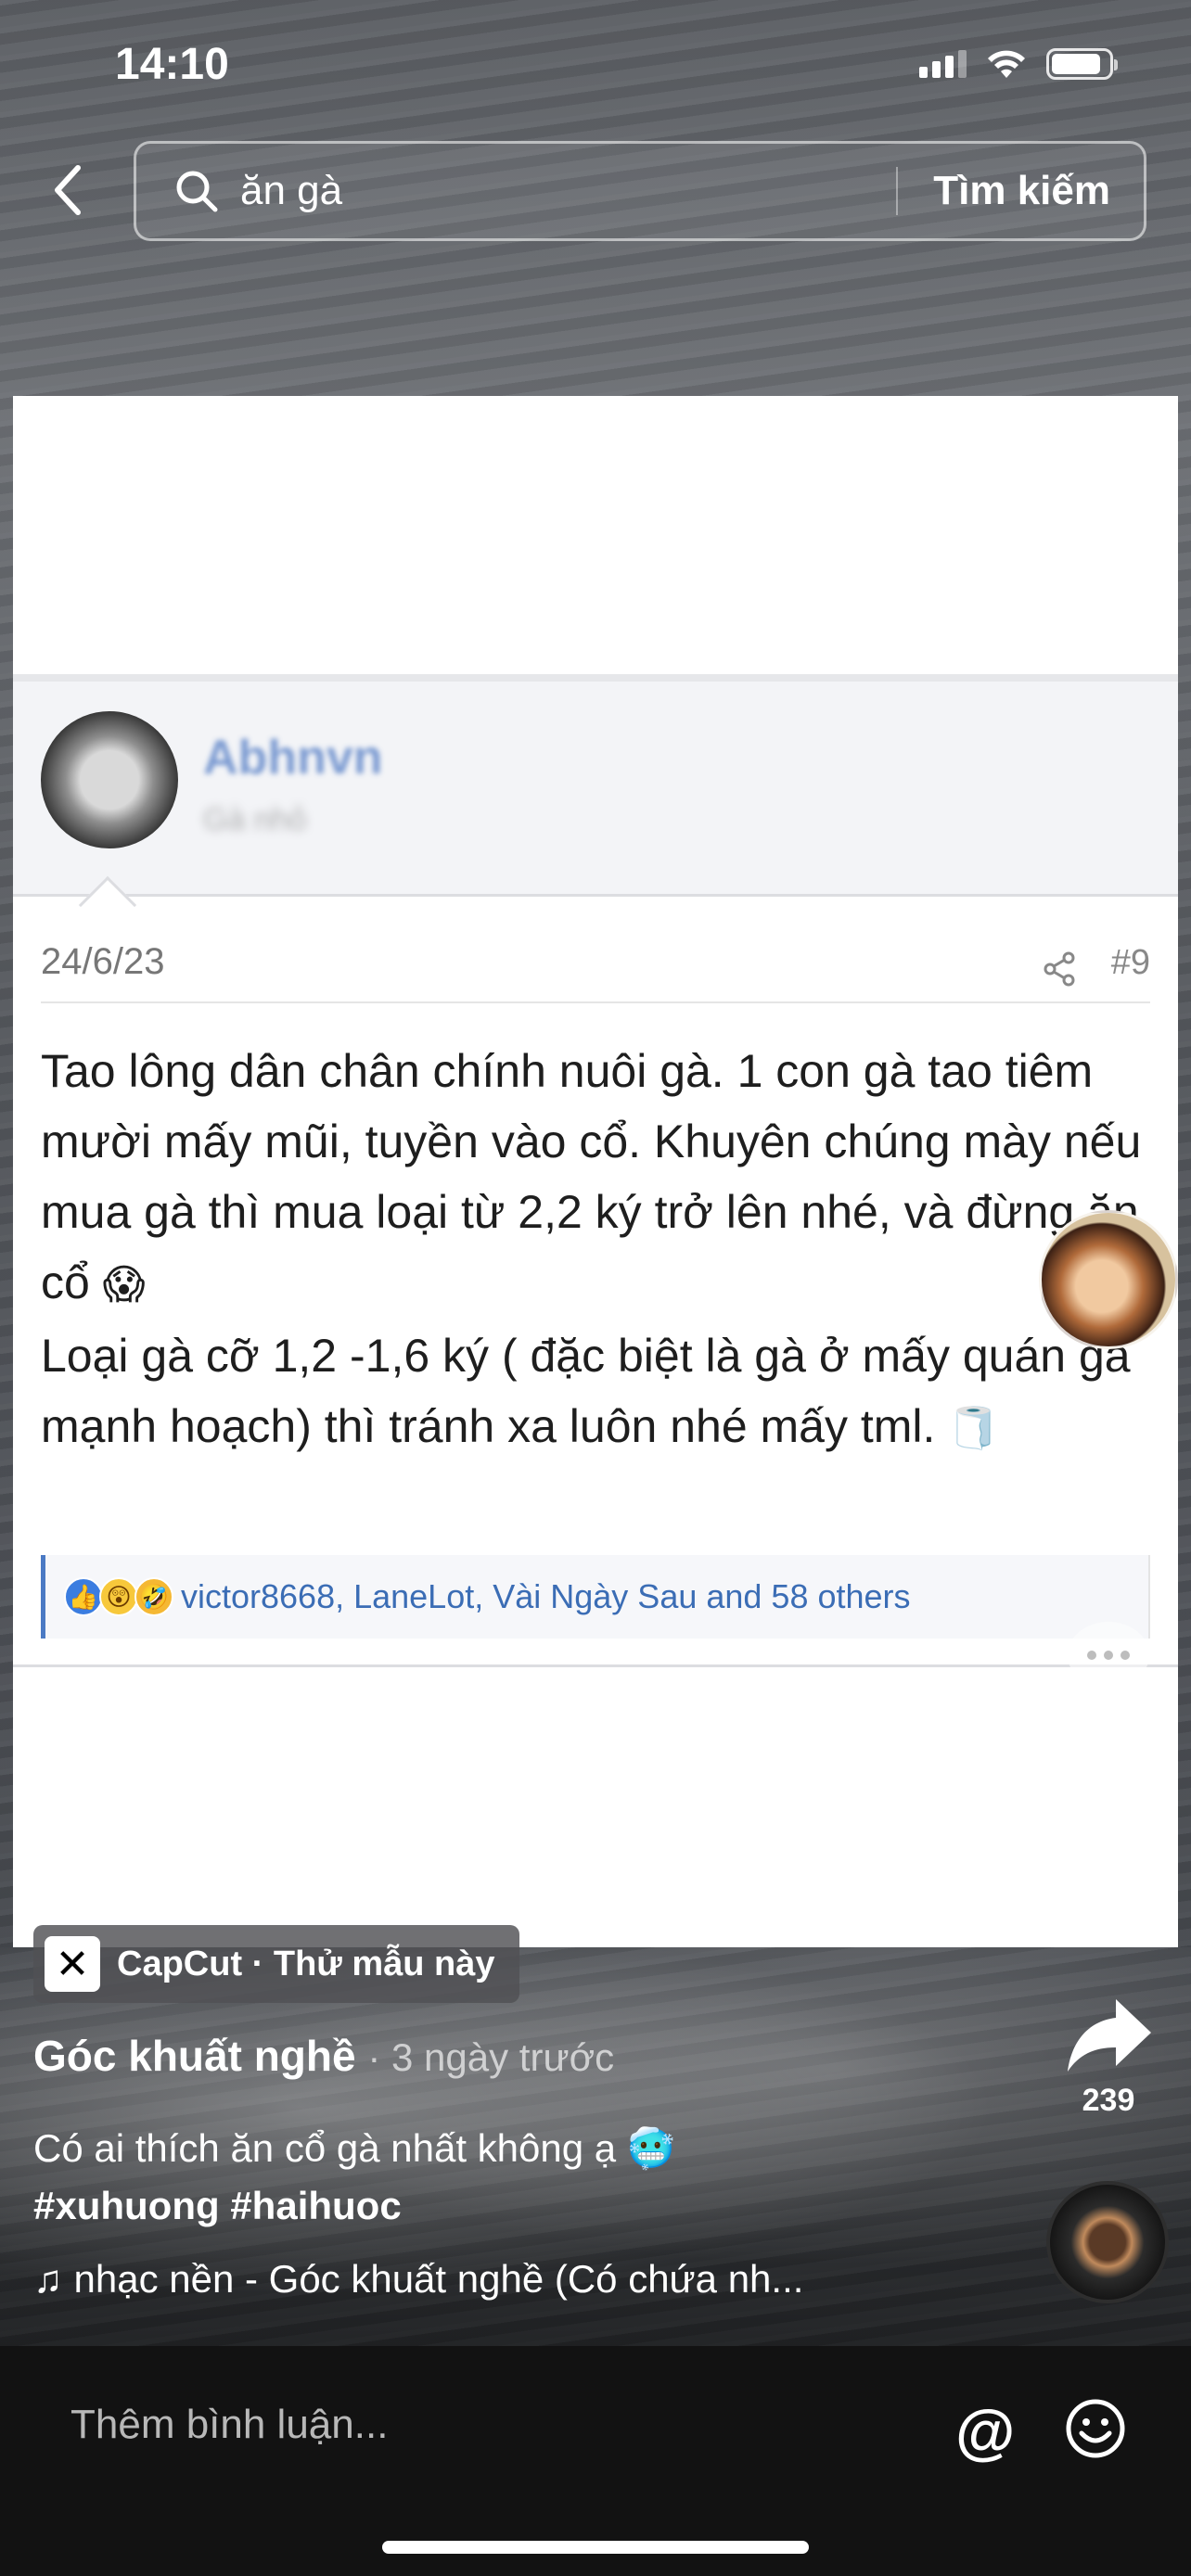 The height and width of the screenshot is (2576, 1191). Describe the element at coordinates (1082, 64) in the screenshot. I see `battery-icon` at that location.